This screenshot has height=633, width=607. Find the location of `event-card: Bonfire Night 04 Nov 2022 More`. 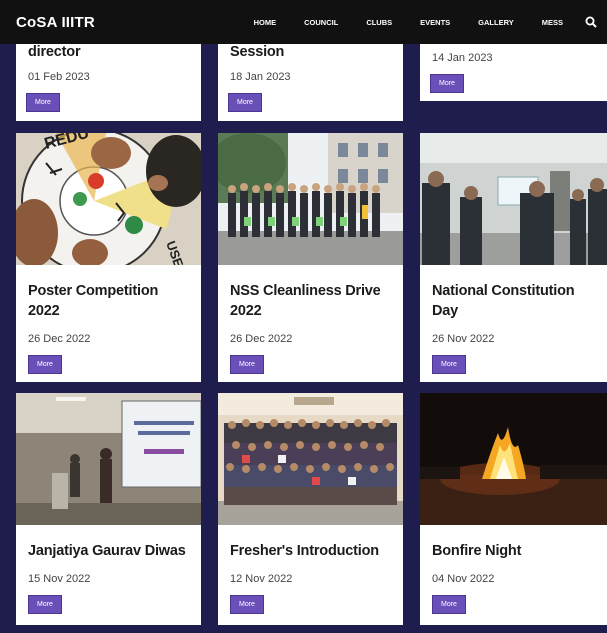

event-card: Bonfire Night 04 Nov 2022 More is located at coordinates (513, 509).